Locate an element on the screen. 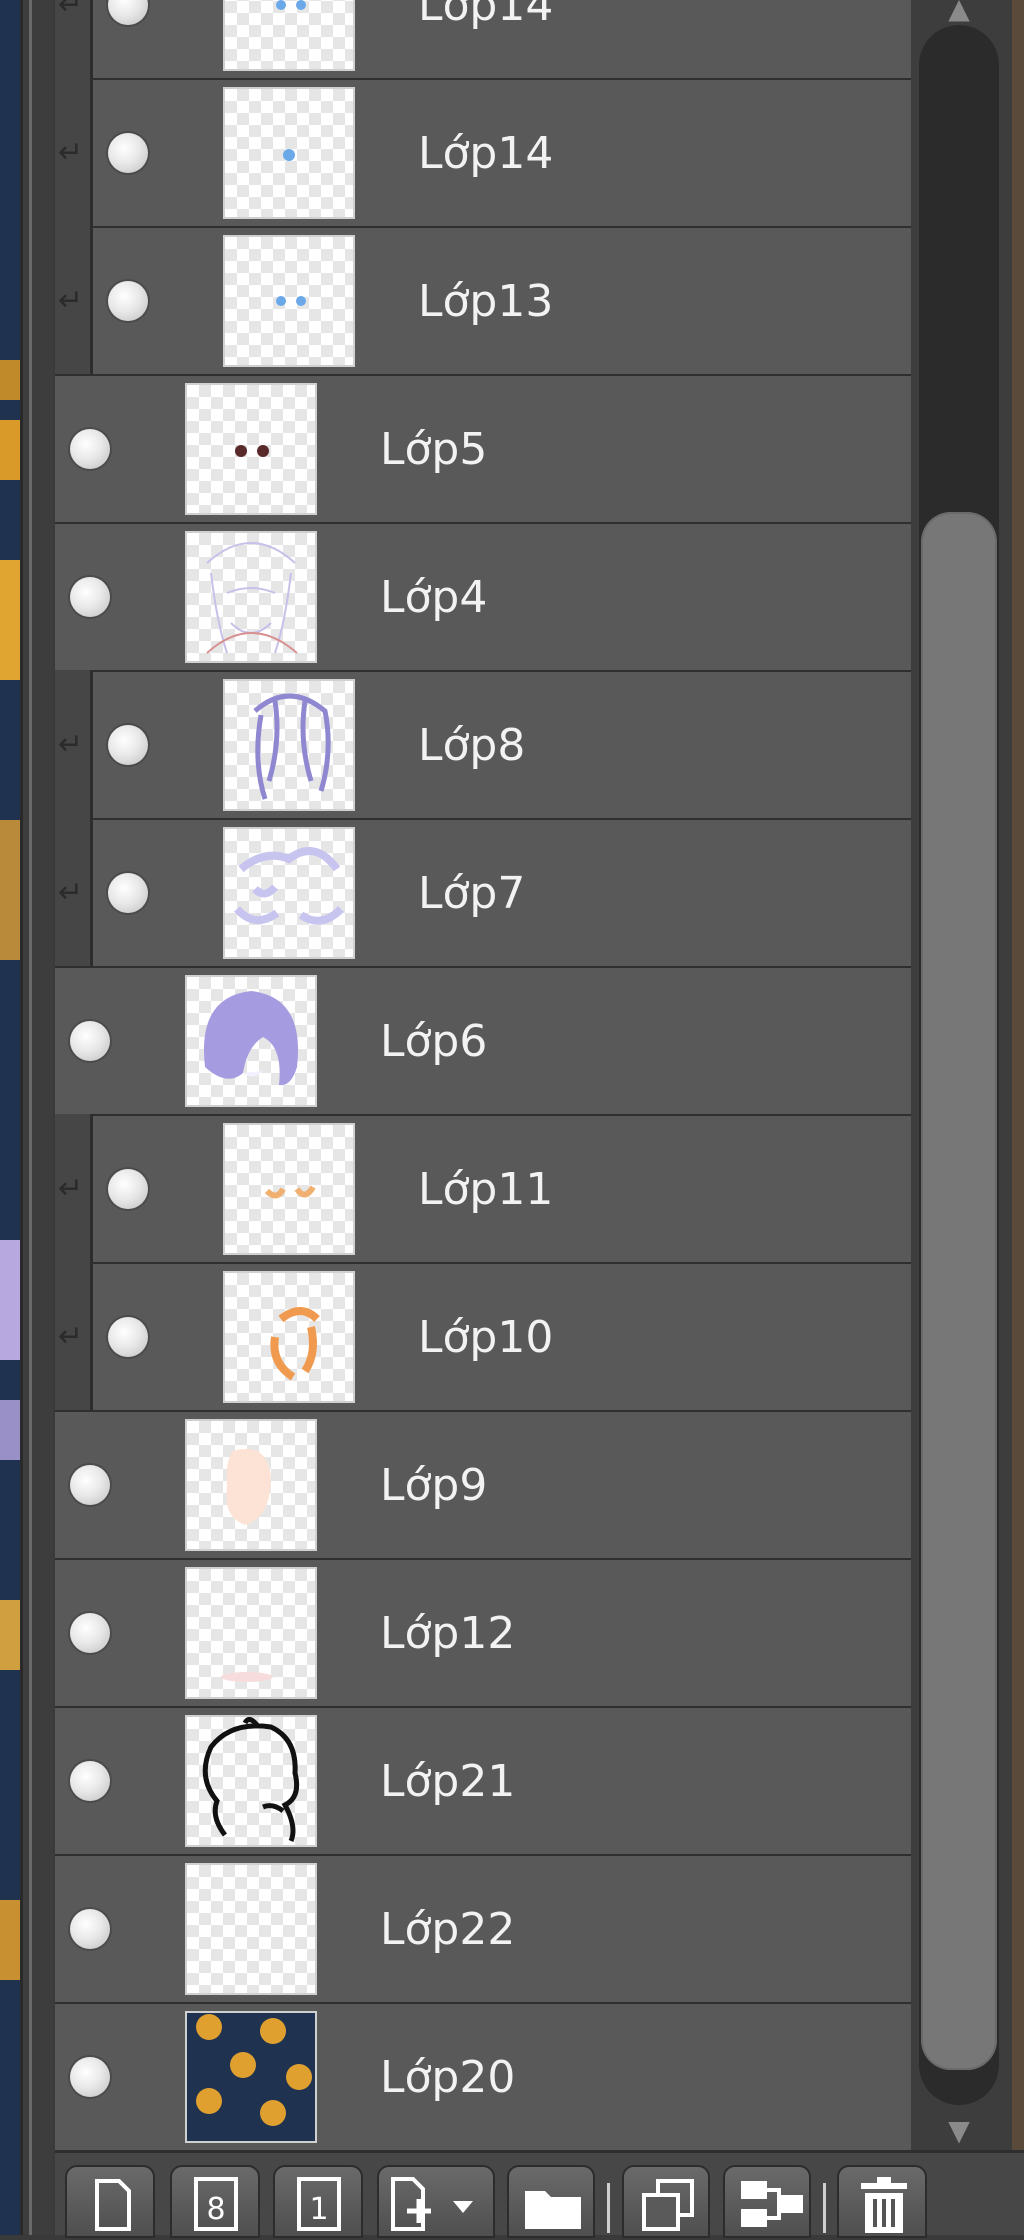 The image size is (1024, 2240). layer-name: Lớp20 is located at coordinates (448, 2077).